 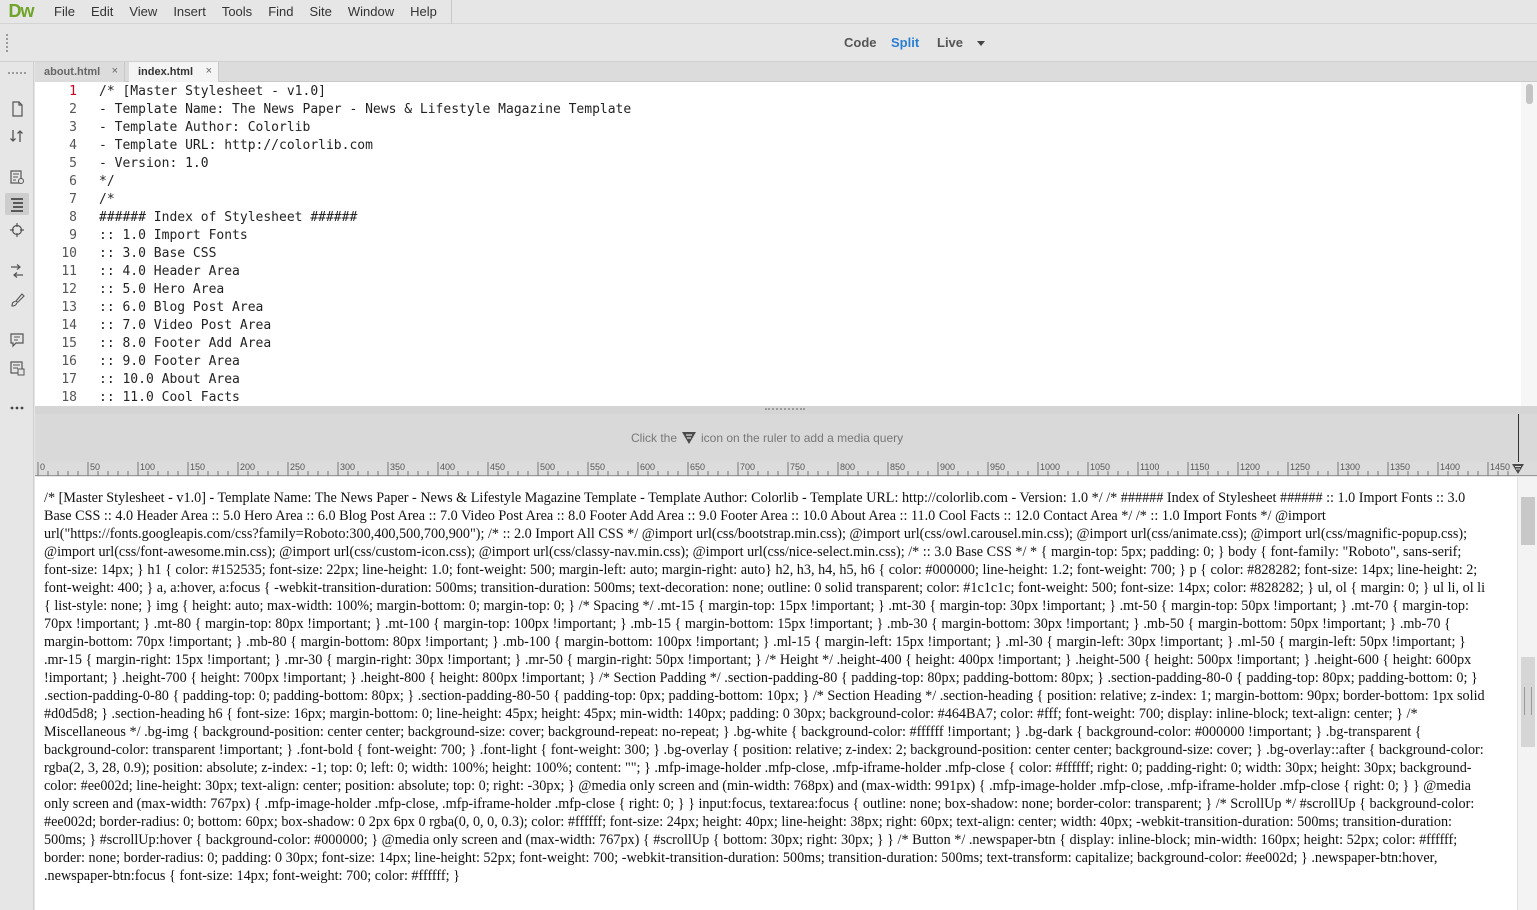 I want to click on target-icon, so click(x=17, y=230).